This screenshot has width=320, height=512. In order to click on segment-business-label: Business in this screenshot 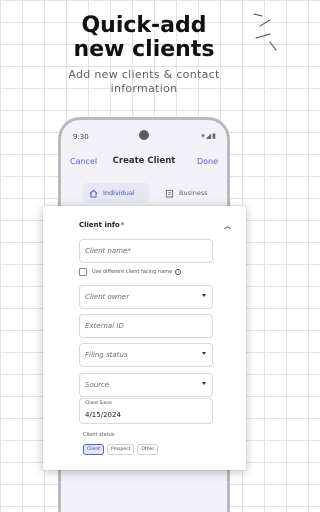, I will do `click(193, 193)`.